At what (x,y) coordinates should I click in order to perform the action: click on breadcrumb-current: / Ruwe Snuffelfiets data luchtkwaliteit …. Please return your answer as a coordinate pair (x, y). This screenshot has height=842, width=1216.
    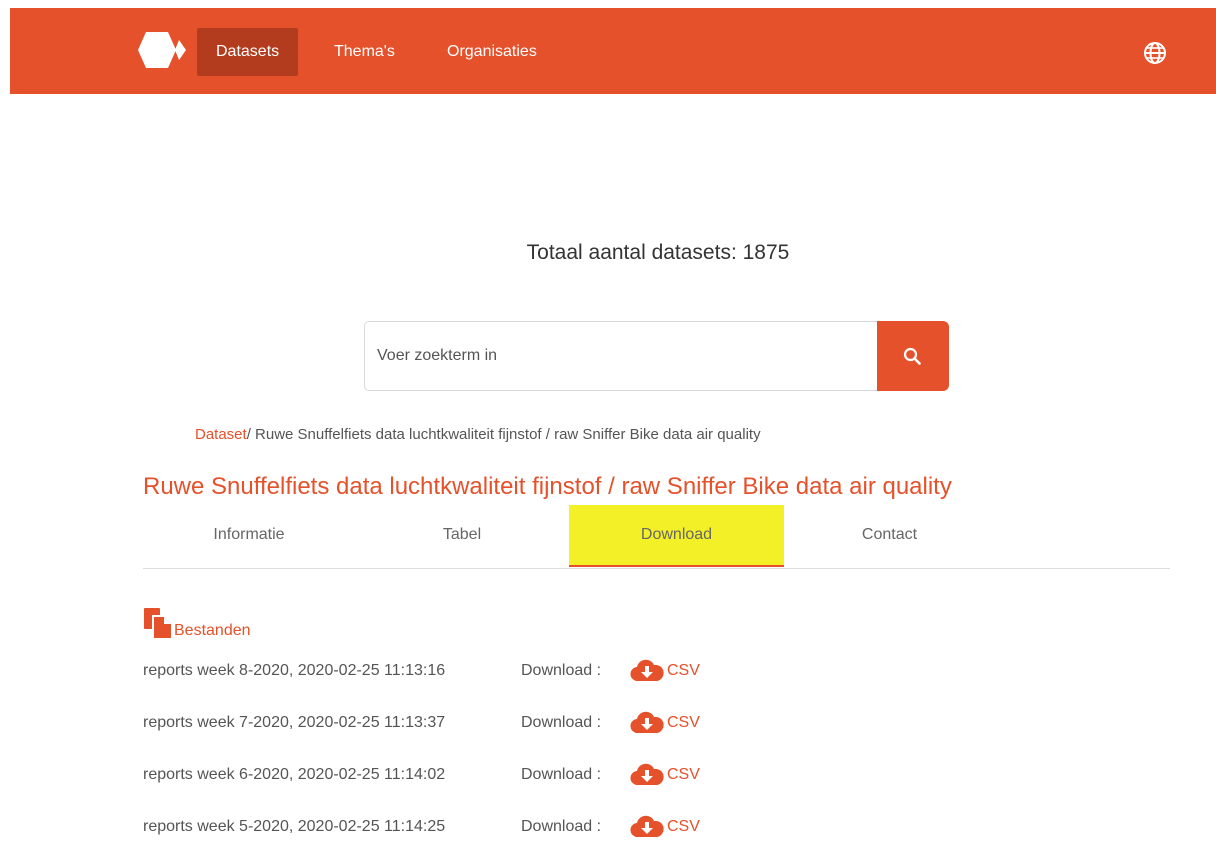
    Looking at the image, I should click on (503, 434).